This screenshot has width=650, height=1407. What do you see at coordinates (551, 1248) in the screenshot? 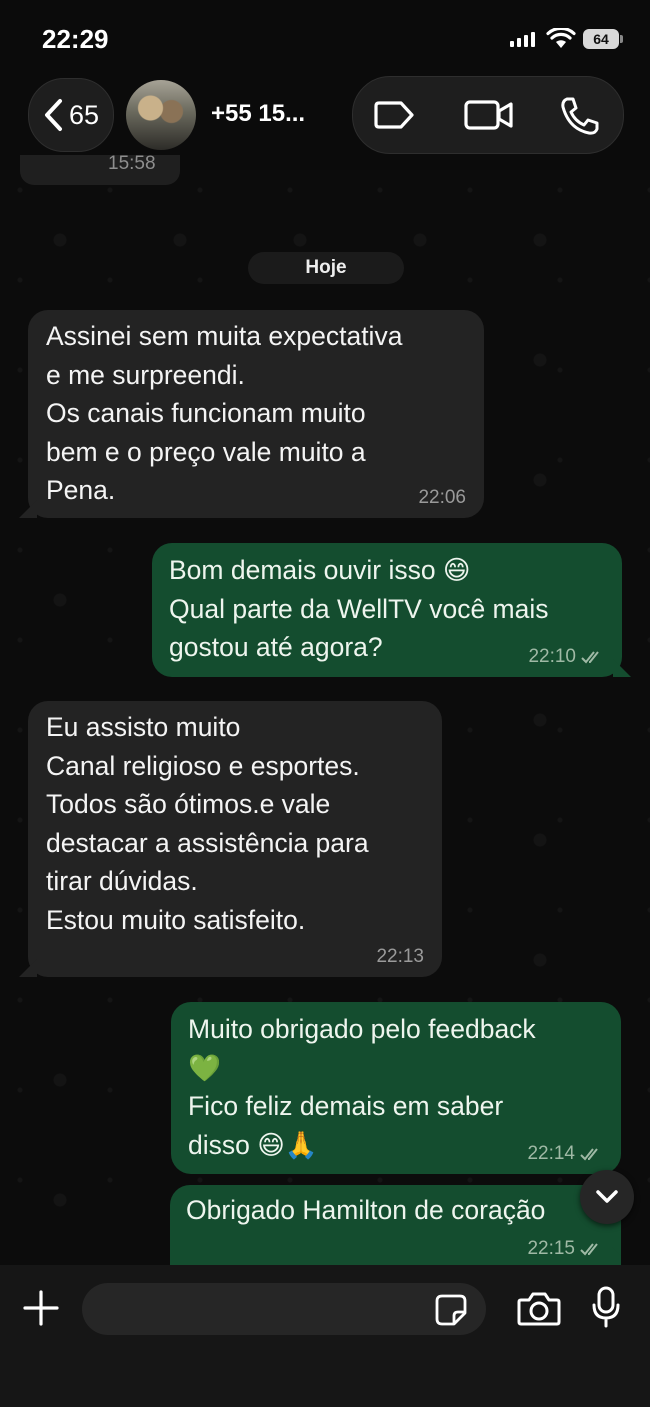
I see `message-time-label: 22:15` at bounding box center [551, 1248].